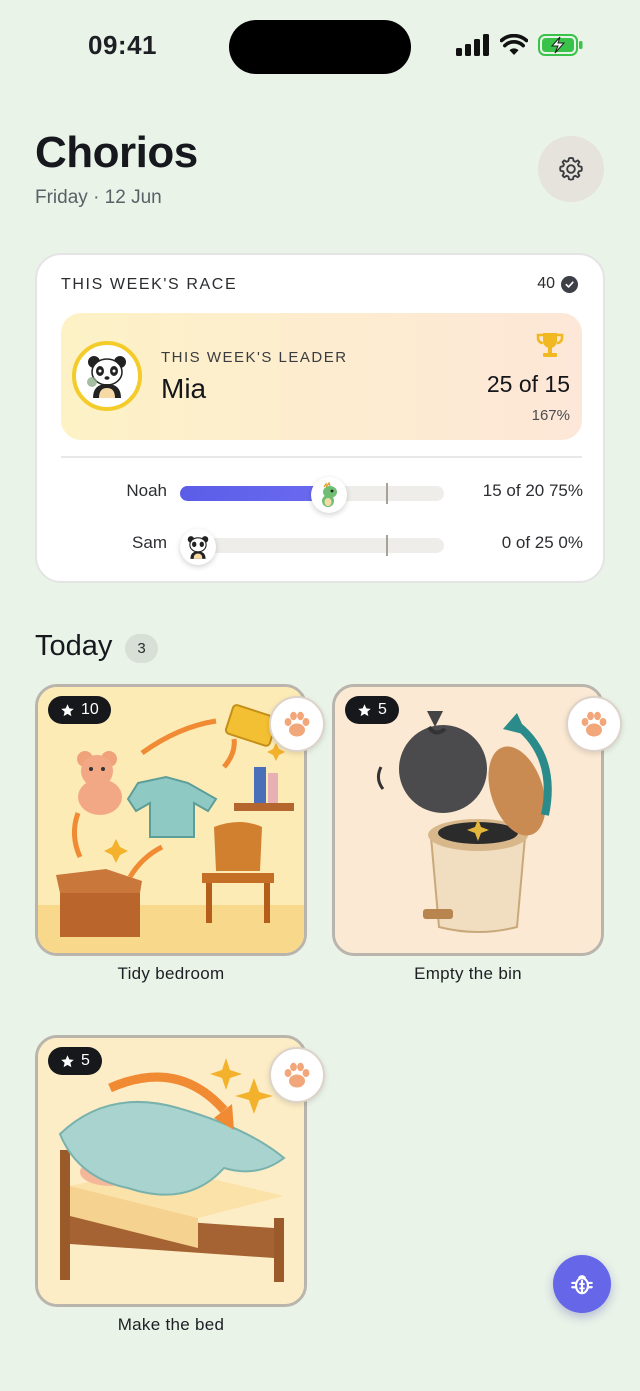 This screenshot has height=1391, width=640. I want to click on trophy-icon, so click(550, 347).